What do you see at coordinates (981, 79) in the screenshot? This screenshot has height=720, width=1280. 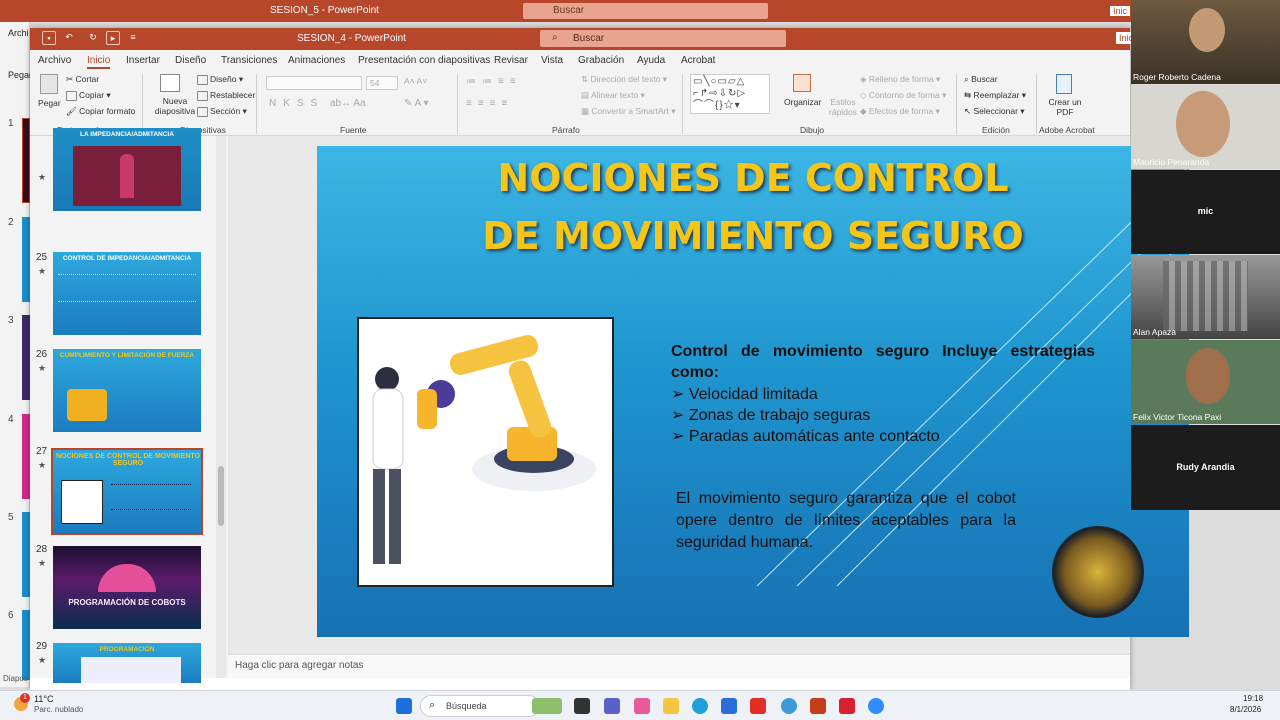 I see `find-button: ⌕ Buscar` at bounding box center [981, 79].